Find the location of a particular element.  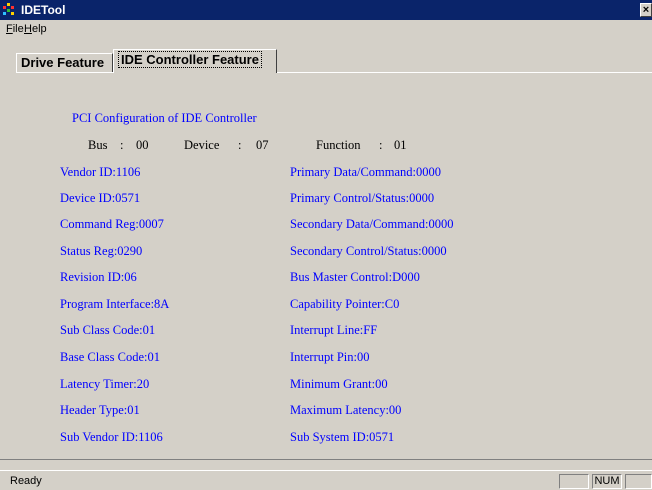

close-button: × is located at coordinates (646, 10).